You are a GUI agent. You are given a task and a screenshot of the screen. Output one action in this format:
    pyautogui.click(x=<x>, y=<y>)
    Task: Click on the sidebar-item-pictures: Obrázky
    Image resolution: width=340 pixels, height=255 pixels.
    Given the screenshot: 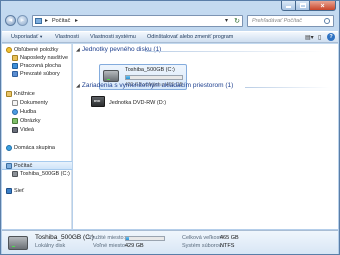 What is the action you would take?
    pyautogui.click(x=37, y=121)
    